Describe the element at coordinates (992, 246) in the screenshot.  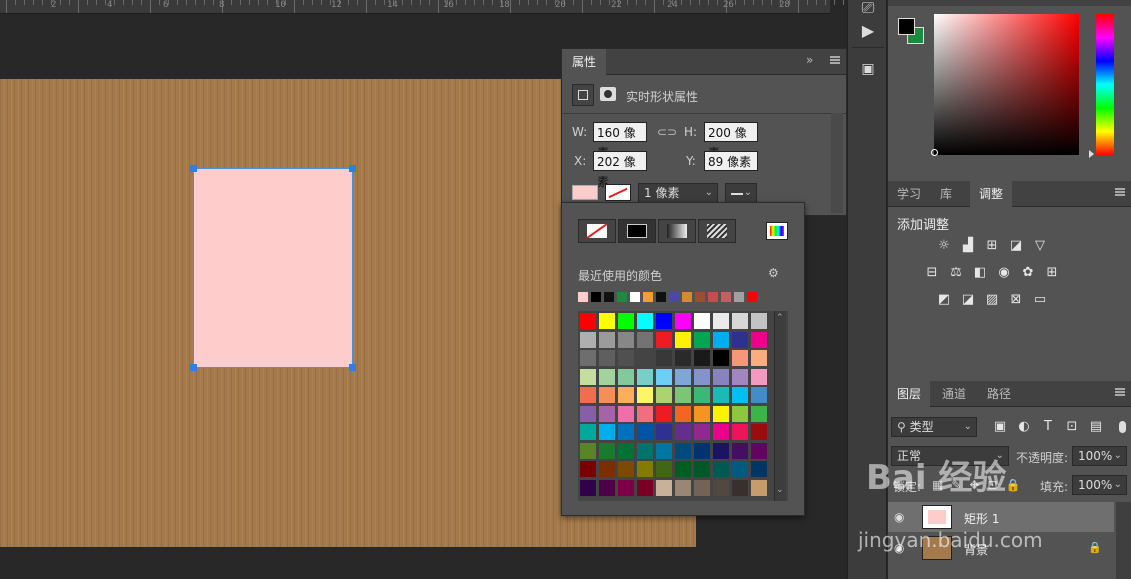
I see `curves-icon: ⊞` at that location.